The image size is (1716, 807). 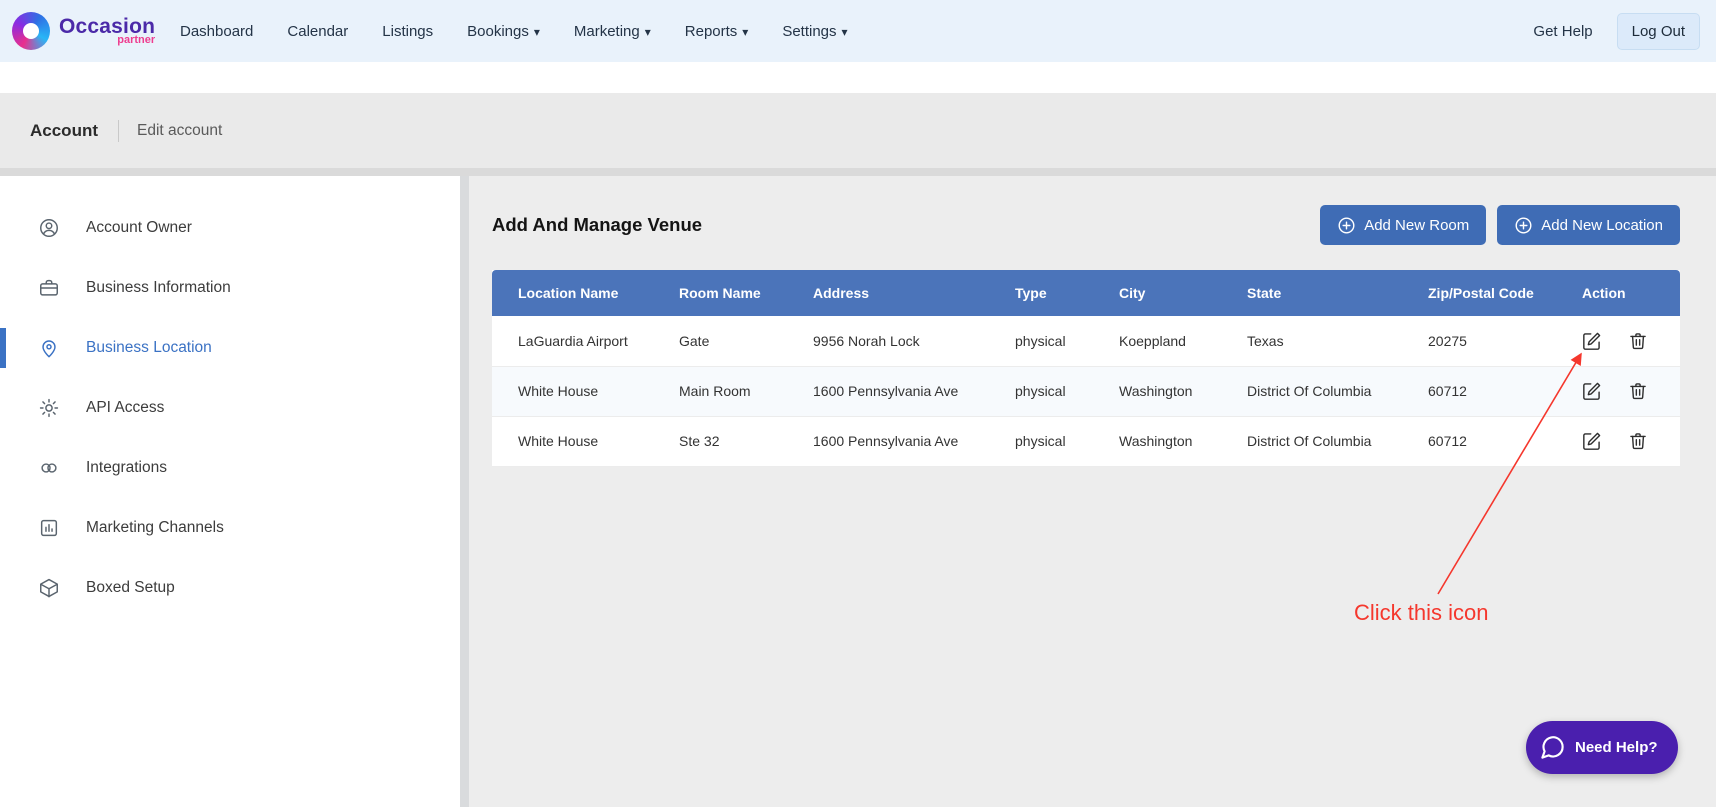 I want to click on cell-room-name: Ste 32, so click(x=720, y=441).